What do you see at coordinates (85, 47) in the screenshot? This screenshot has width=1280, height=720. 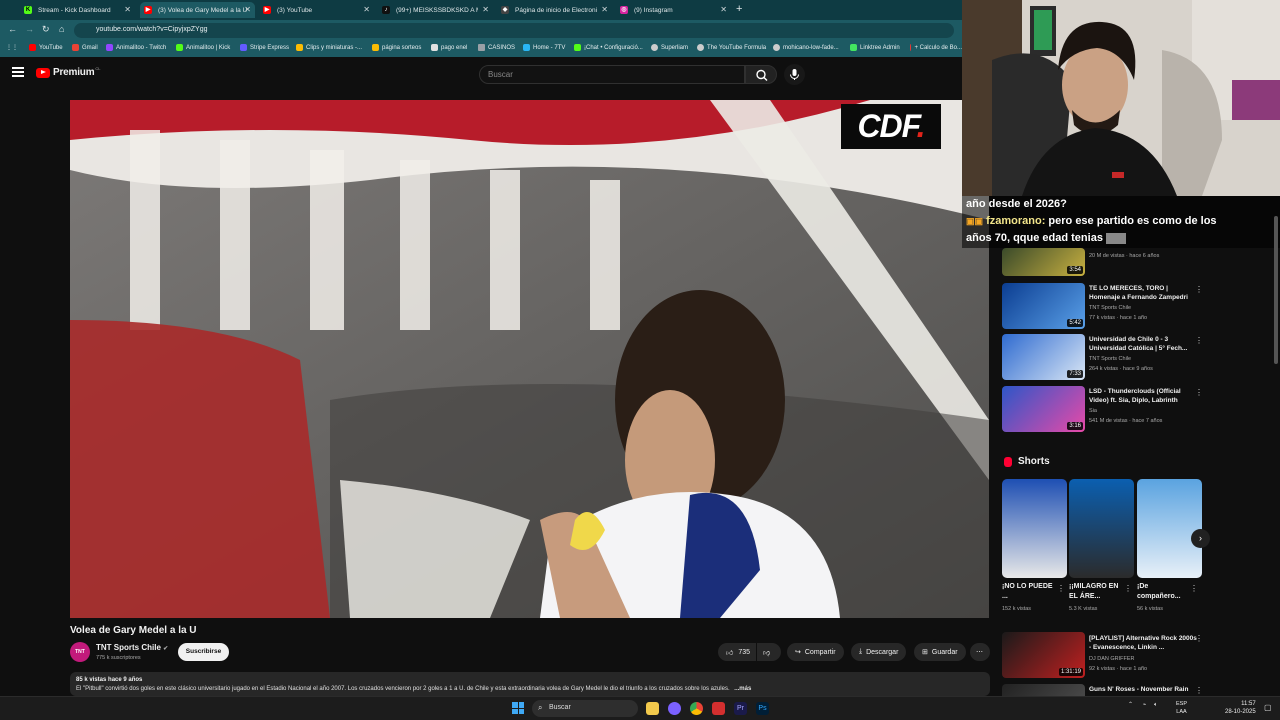 I see `bookmark-gmail: Gmail` at bounding box center [85, 47].